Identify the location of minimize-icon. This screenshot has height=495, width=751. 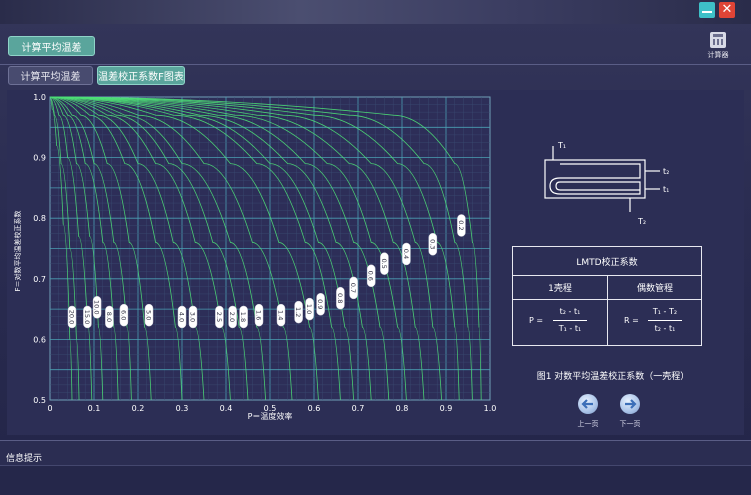
(707, 10).